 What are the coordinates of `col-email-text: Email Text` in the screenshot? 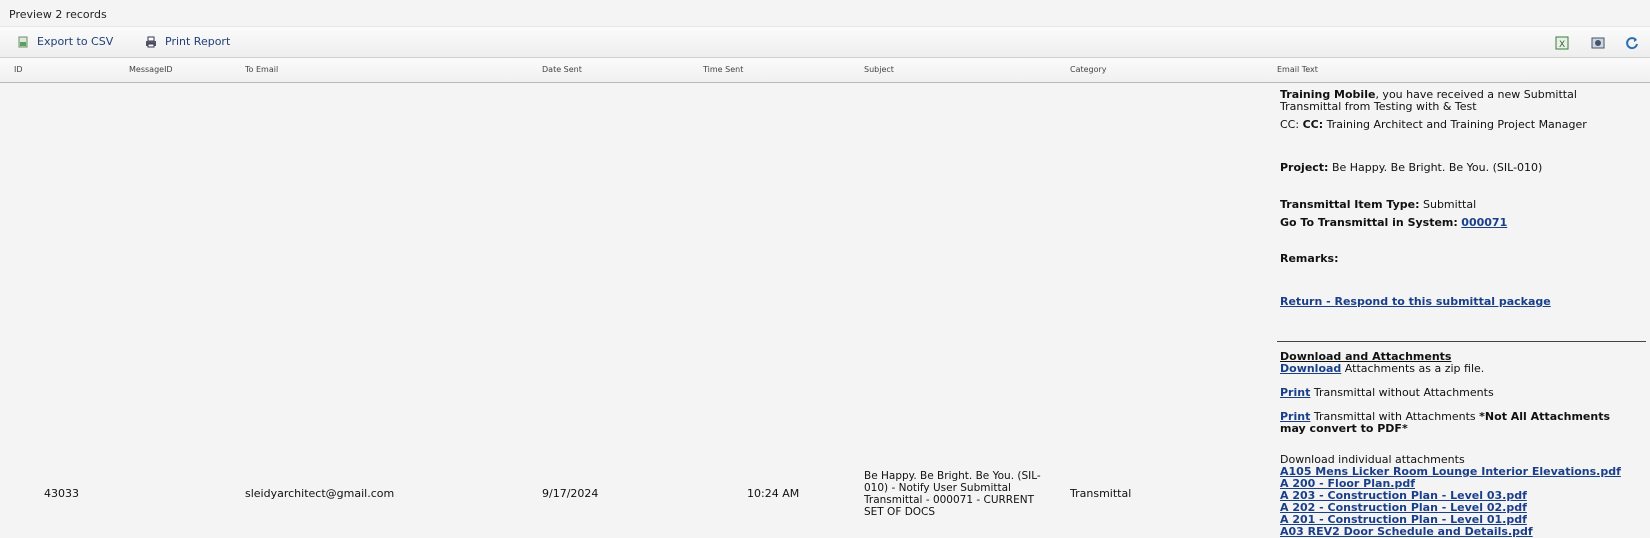 It's located at (1297, 69).